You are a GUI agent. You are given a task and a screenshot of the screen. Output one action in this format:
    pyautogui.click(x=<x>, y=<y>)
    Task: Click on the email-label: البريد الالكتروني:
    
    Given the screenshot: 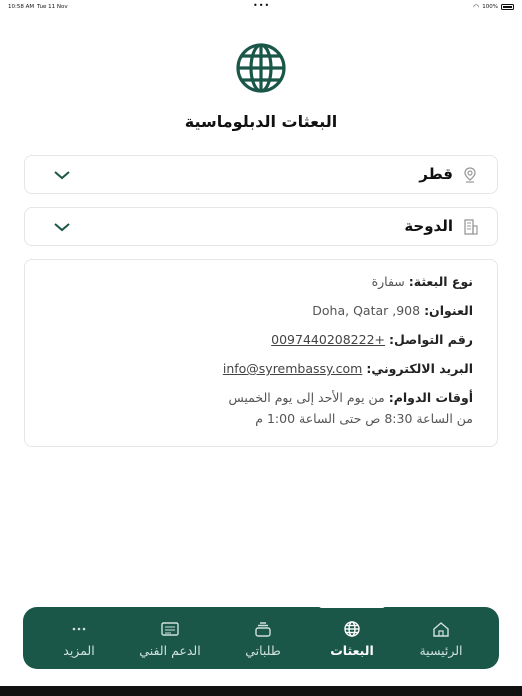 What is the action you would take?
    pyautogui.click(x=419, y=368)
    